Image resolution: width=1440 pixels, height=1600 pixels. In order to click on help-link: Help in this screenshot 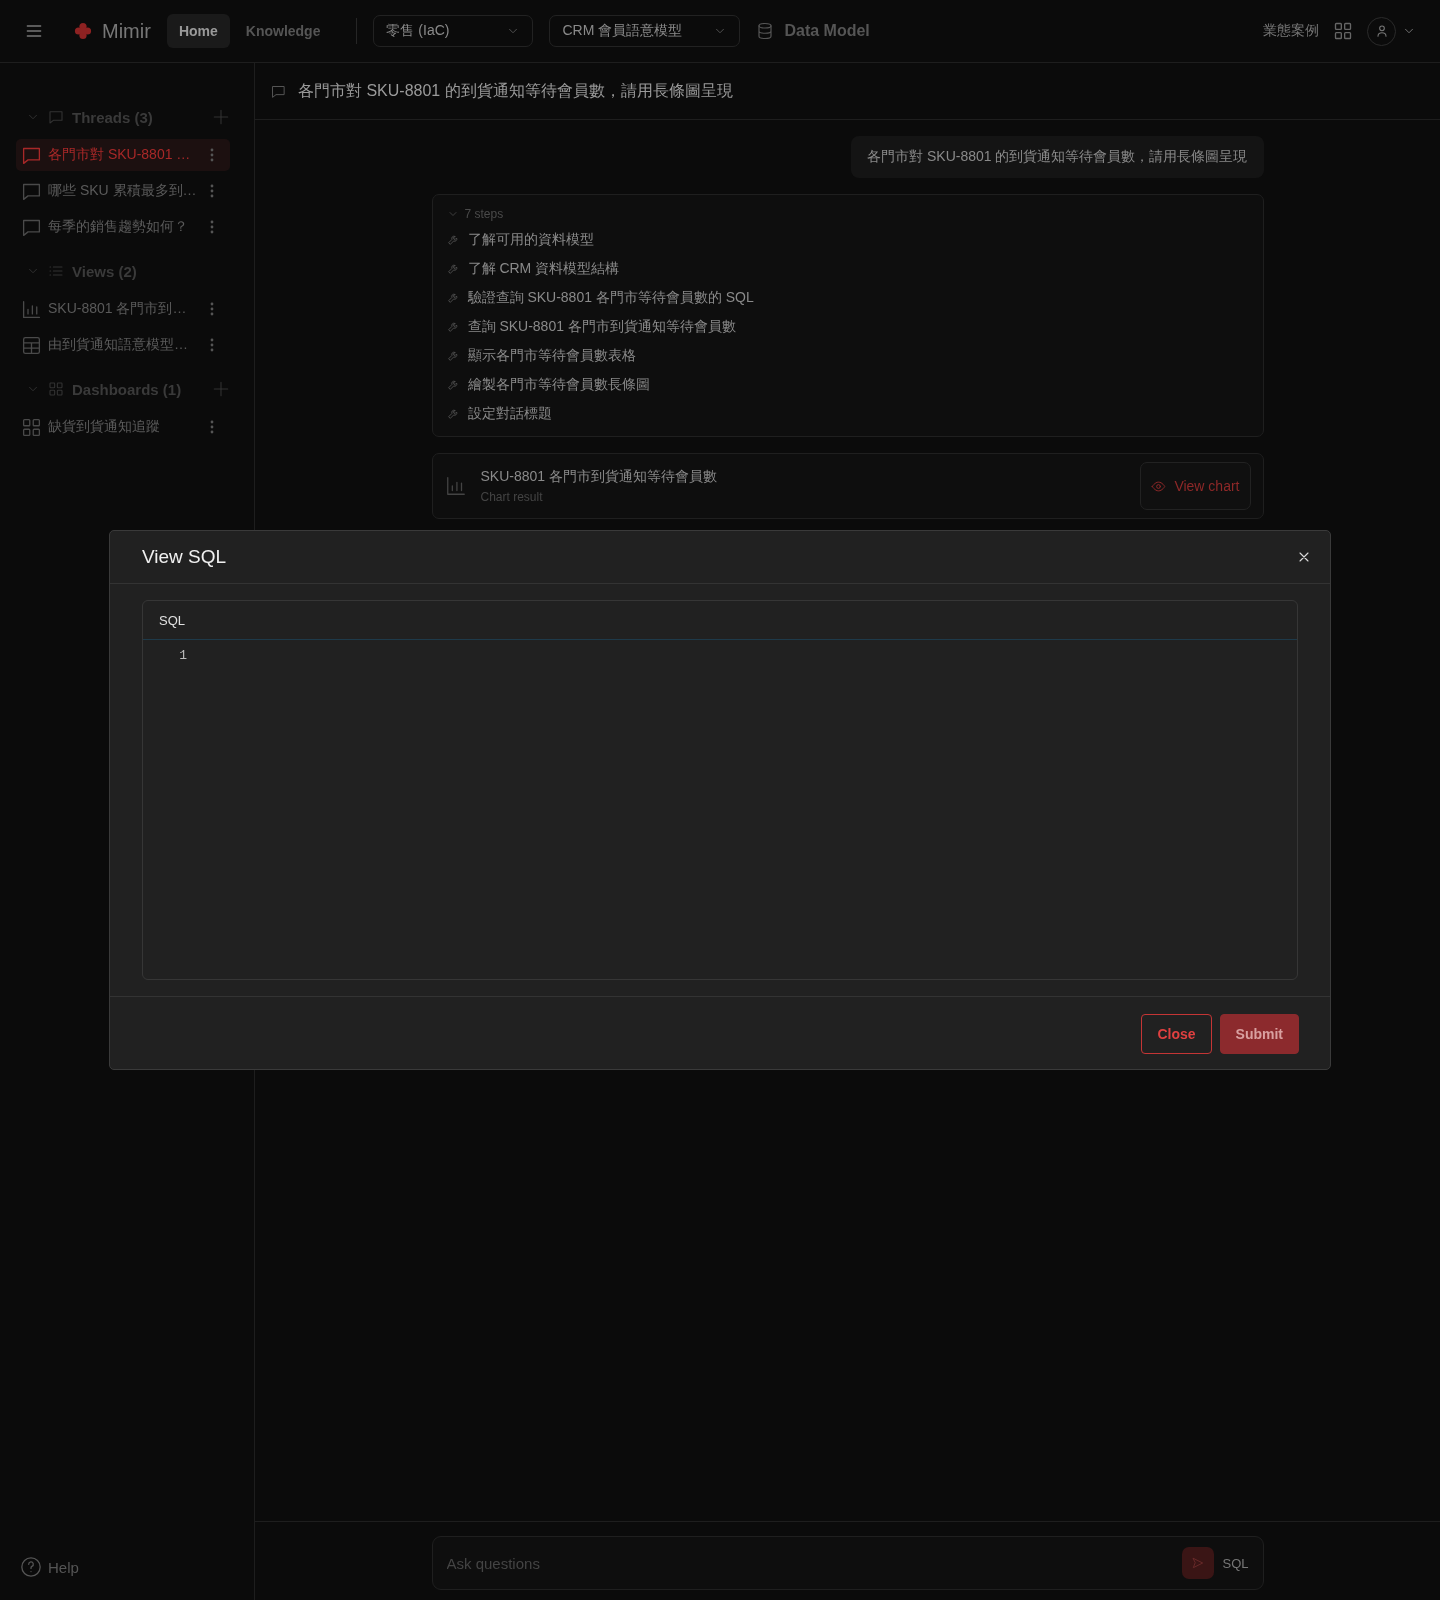, I will do `click(63, 1567)`.